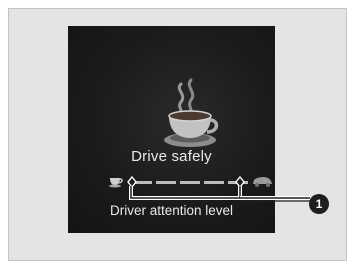  What do you see at coordinates (319, 204) in the screenshot?
I see `callout-number: 1` at bounding box center [319, 204].